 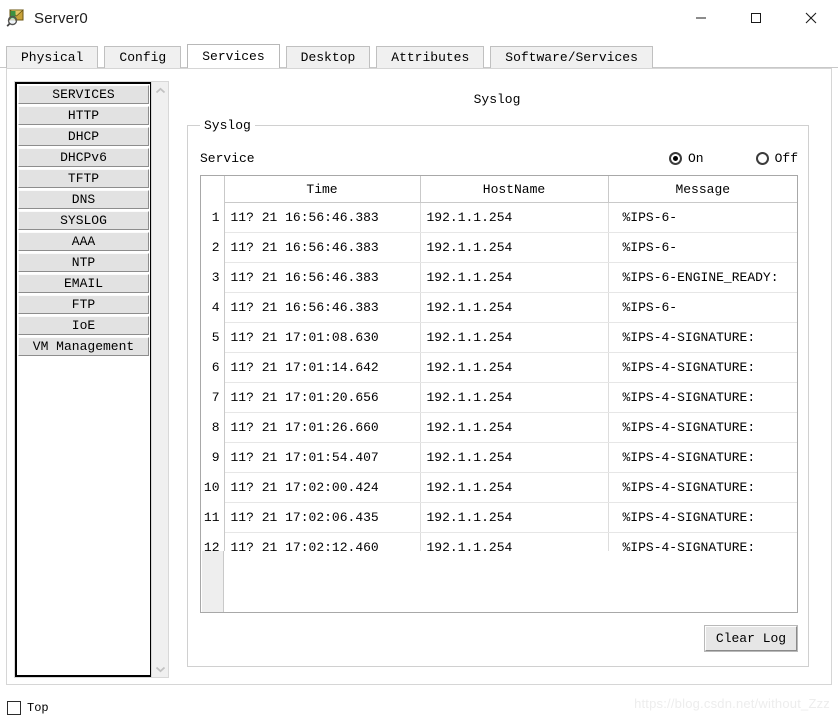 What do you see at coordinates (160, 668) in the screenshot?
I see `chevron-down-icon` at bounding box center [160, 668].